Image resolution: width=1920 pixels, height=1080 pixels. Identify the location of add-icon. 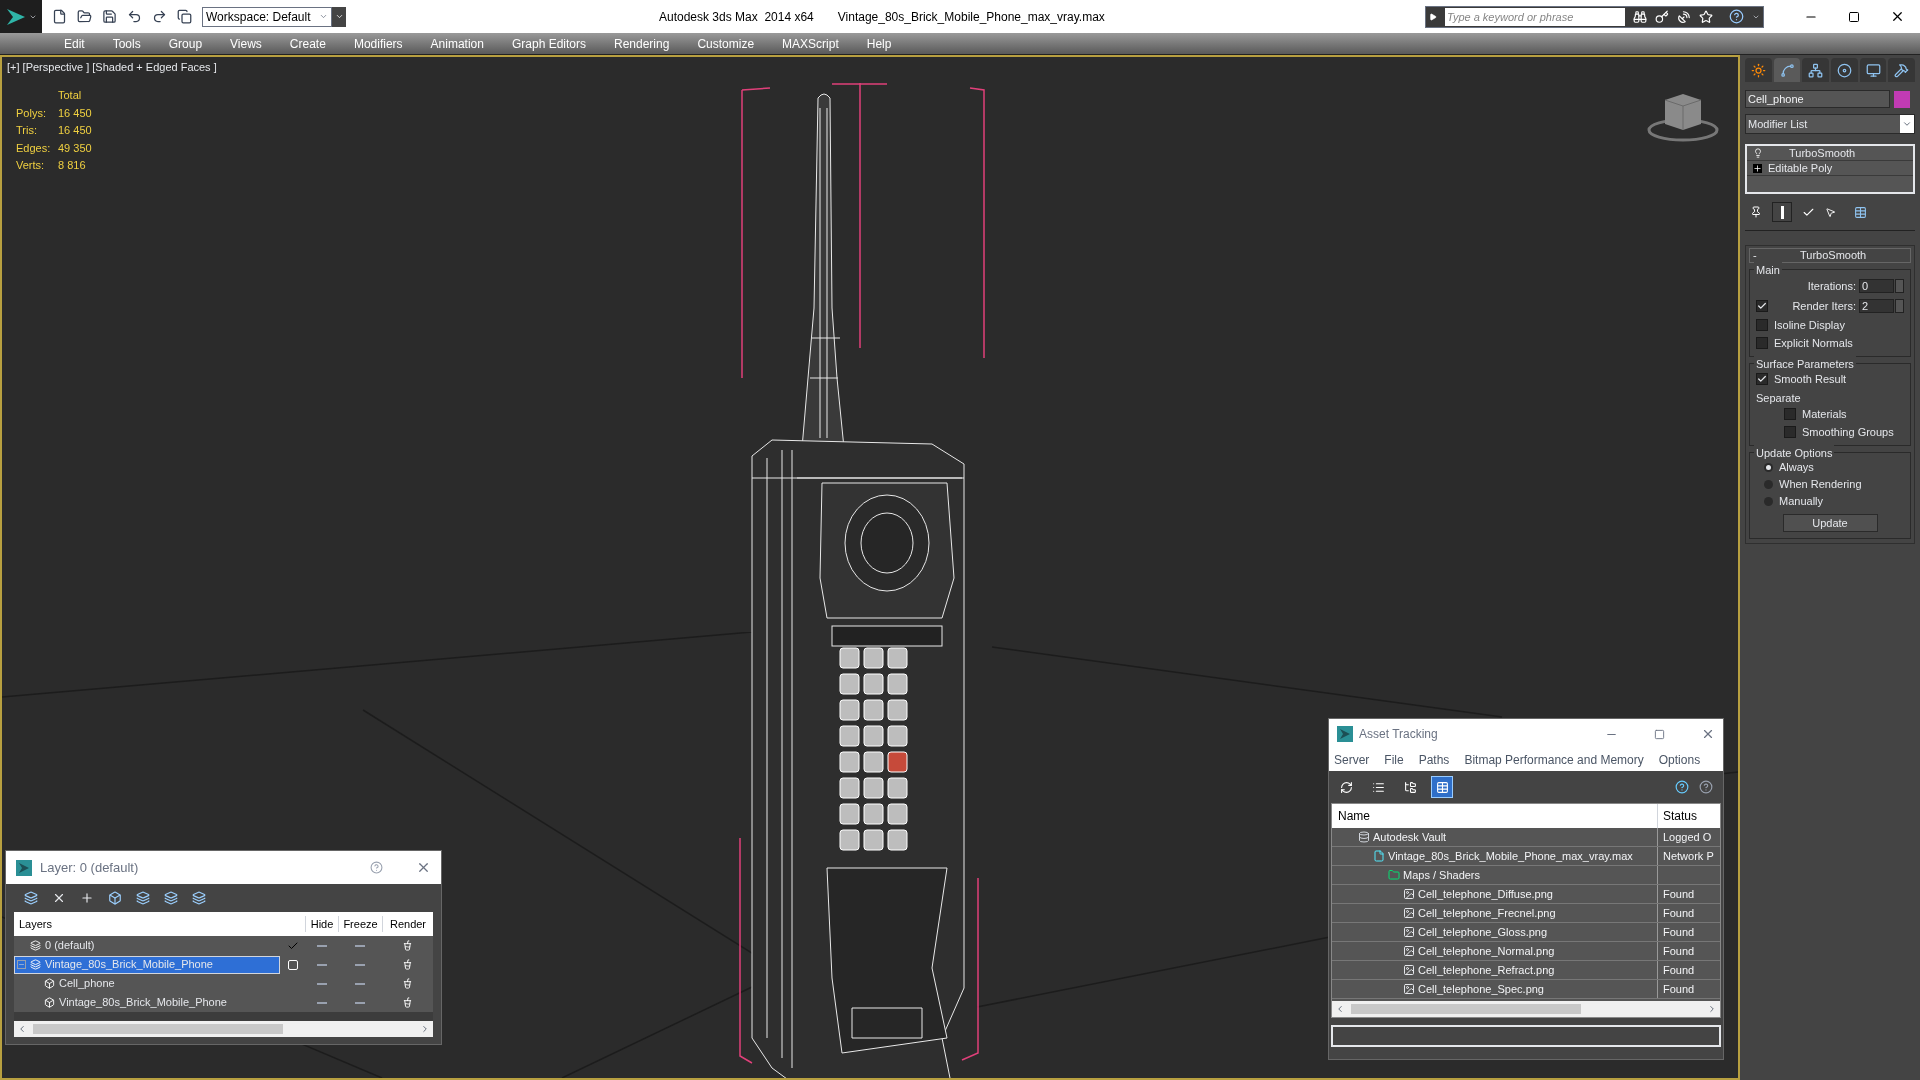
(87, 898).